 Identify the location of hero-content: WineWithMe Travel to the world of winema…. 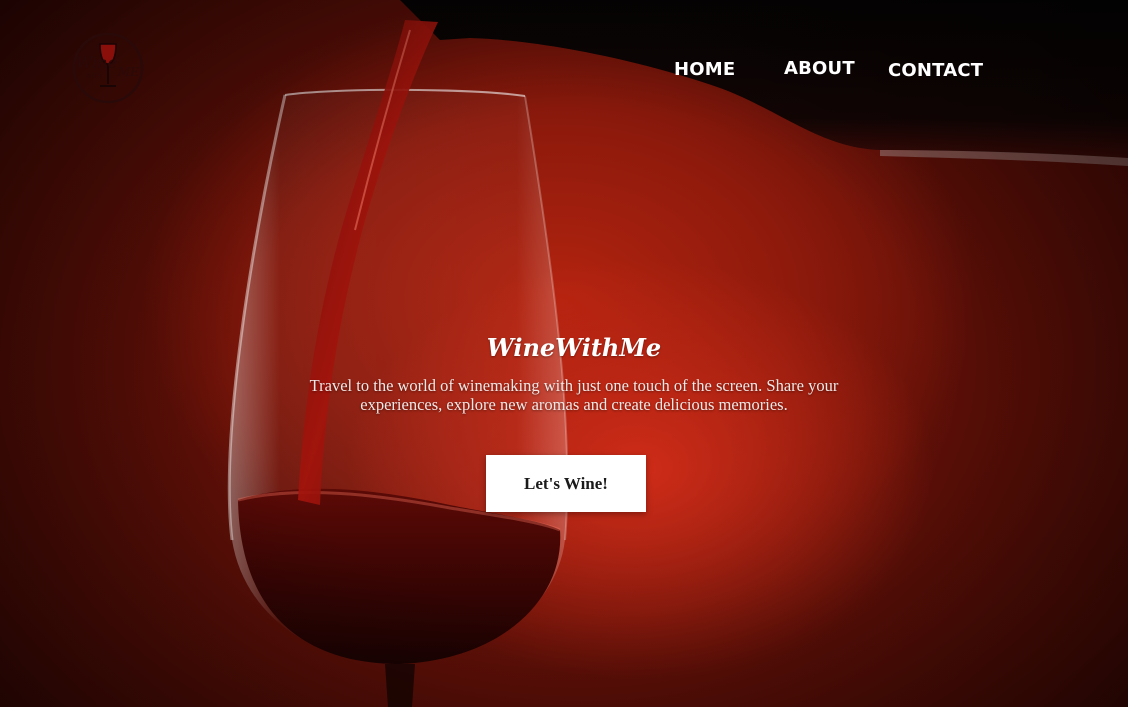
(574, 373).